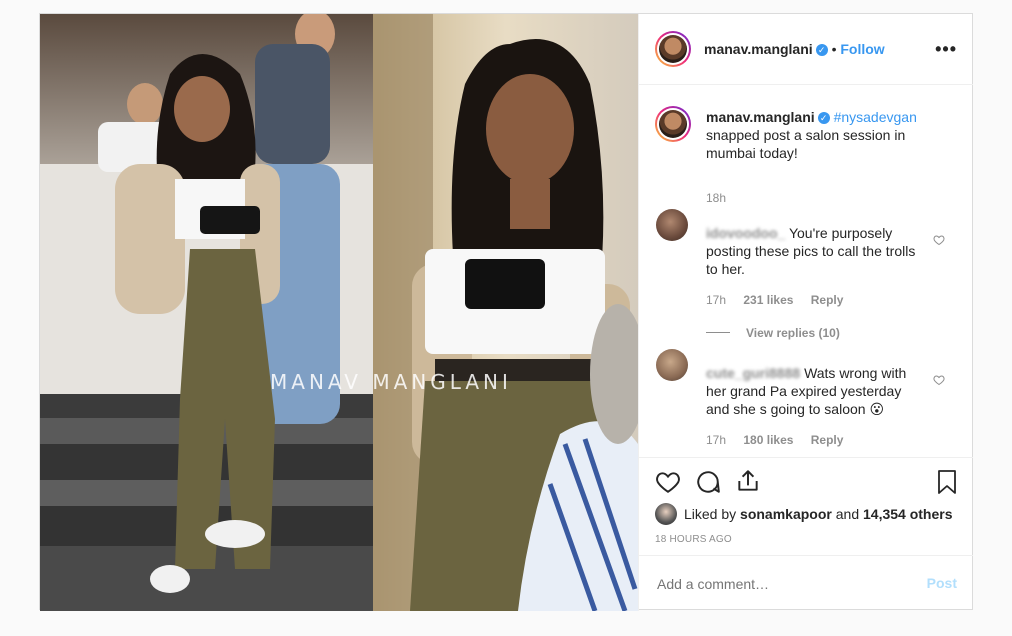 The height and width of the screenshot is (636, 1012). Describe the element at coordinates (806, 457) in the screenshot. I see `actions-divider` at that location.